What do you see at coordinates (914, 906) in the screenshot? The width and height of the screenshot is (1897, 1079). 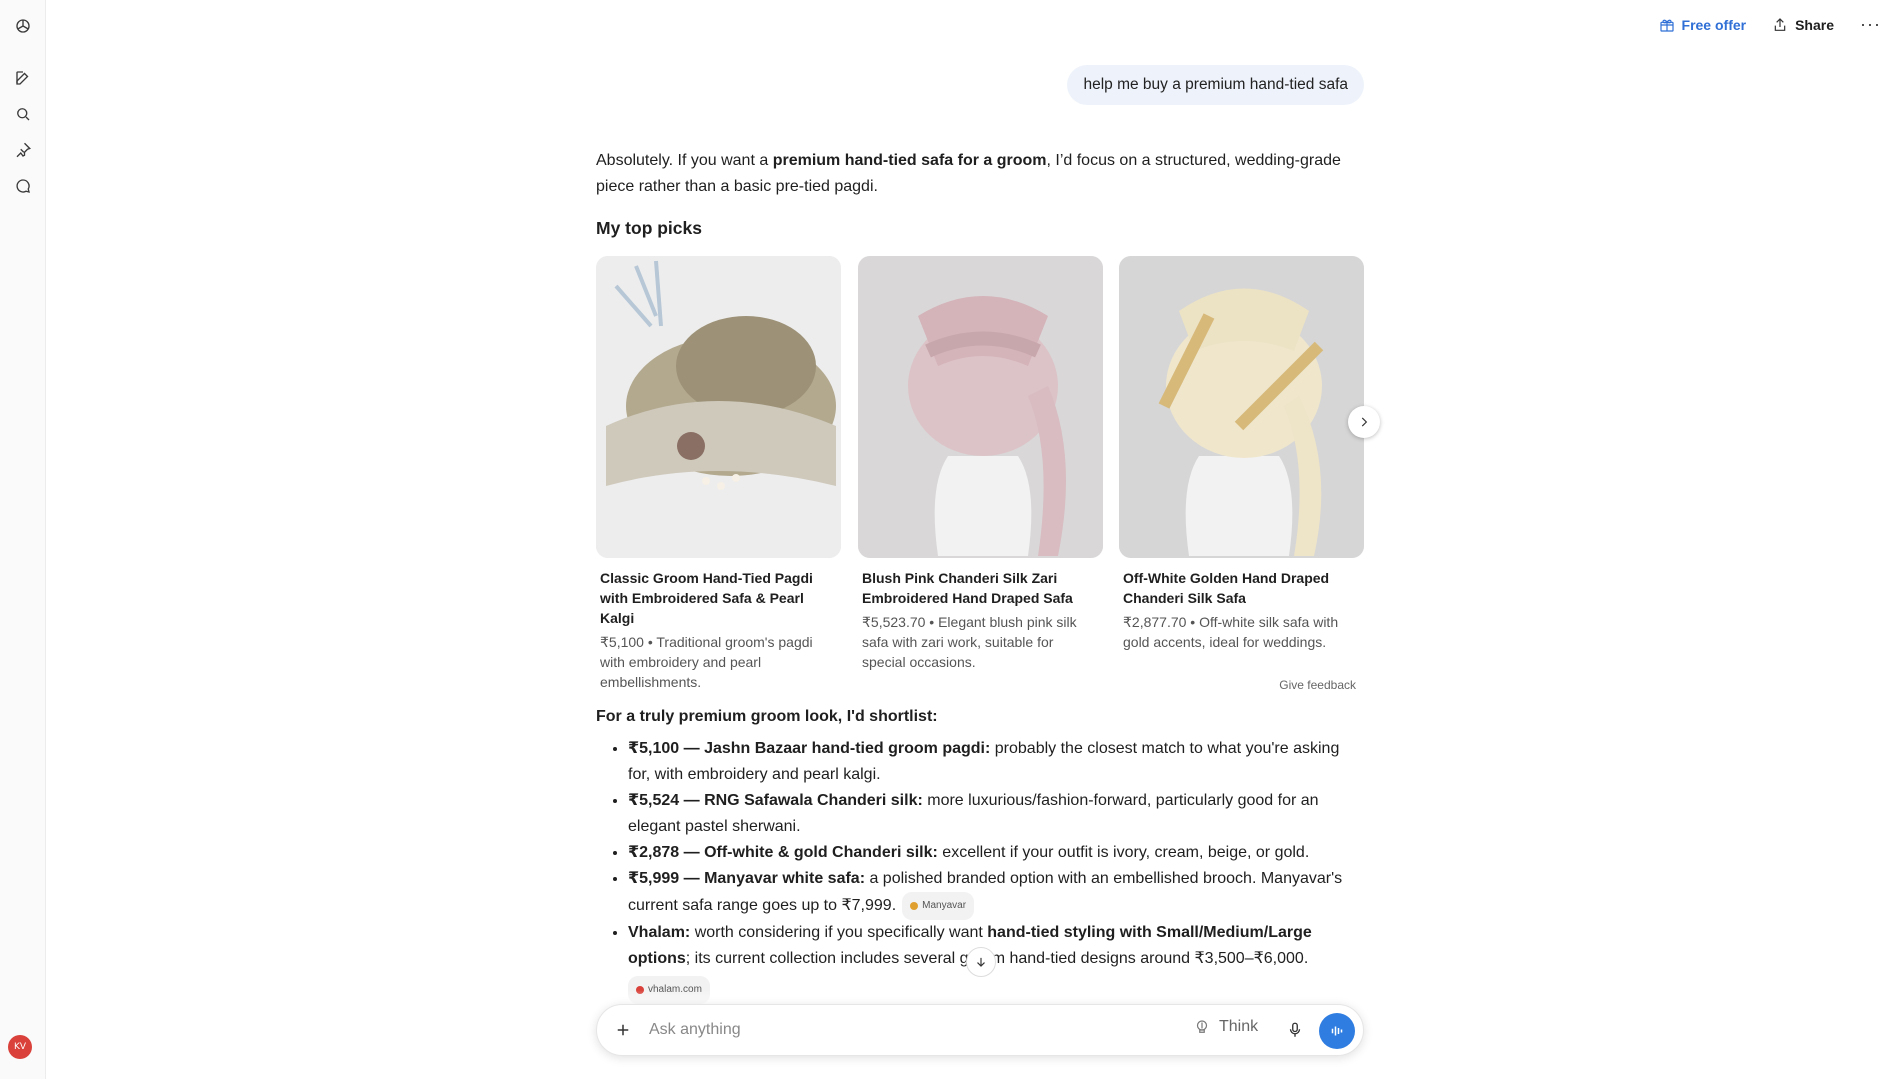 I see `source-favicon-icon` at bounding box center [914, 906].